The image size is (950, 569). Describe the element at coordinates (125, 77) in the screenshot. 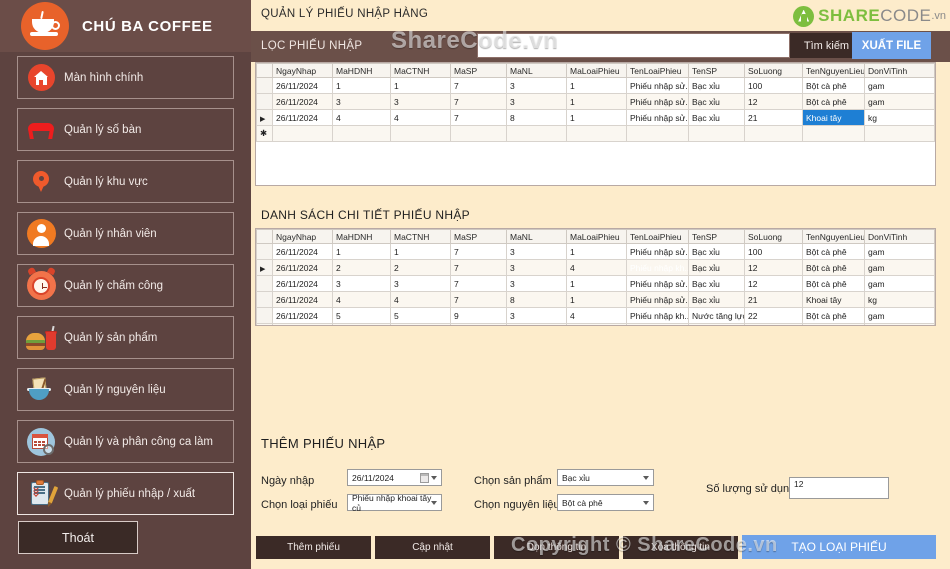

I see `sidebar-item-man-hinh-chinh: Màn hình chính` at that location.